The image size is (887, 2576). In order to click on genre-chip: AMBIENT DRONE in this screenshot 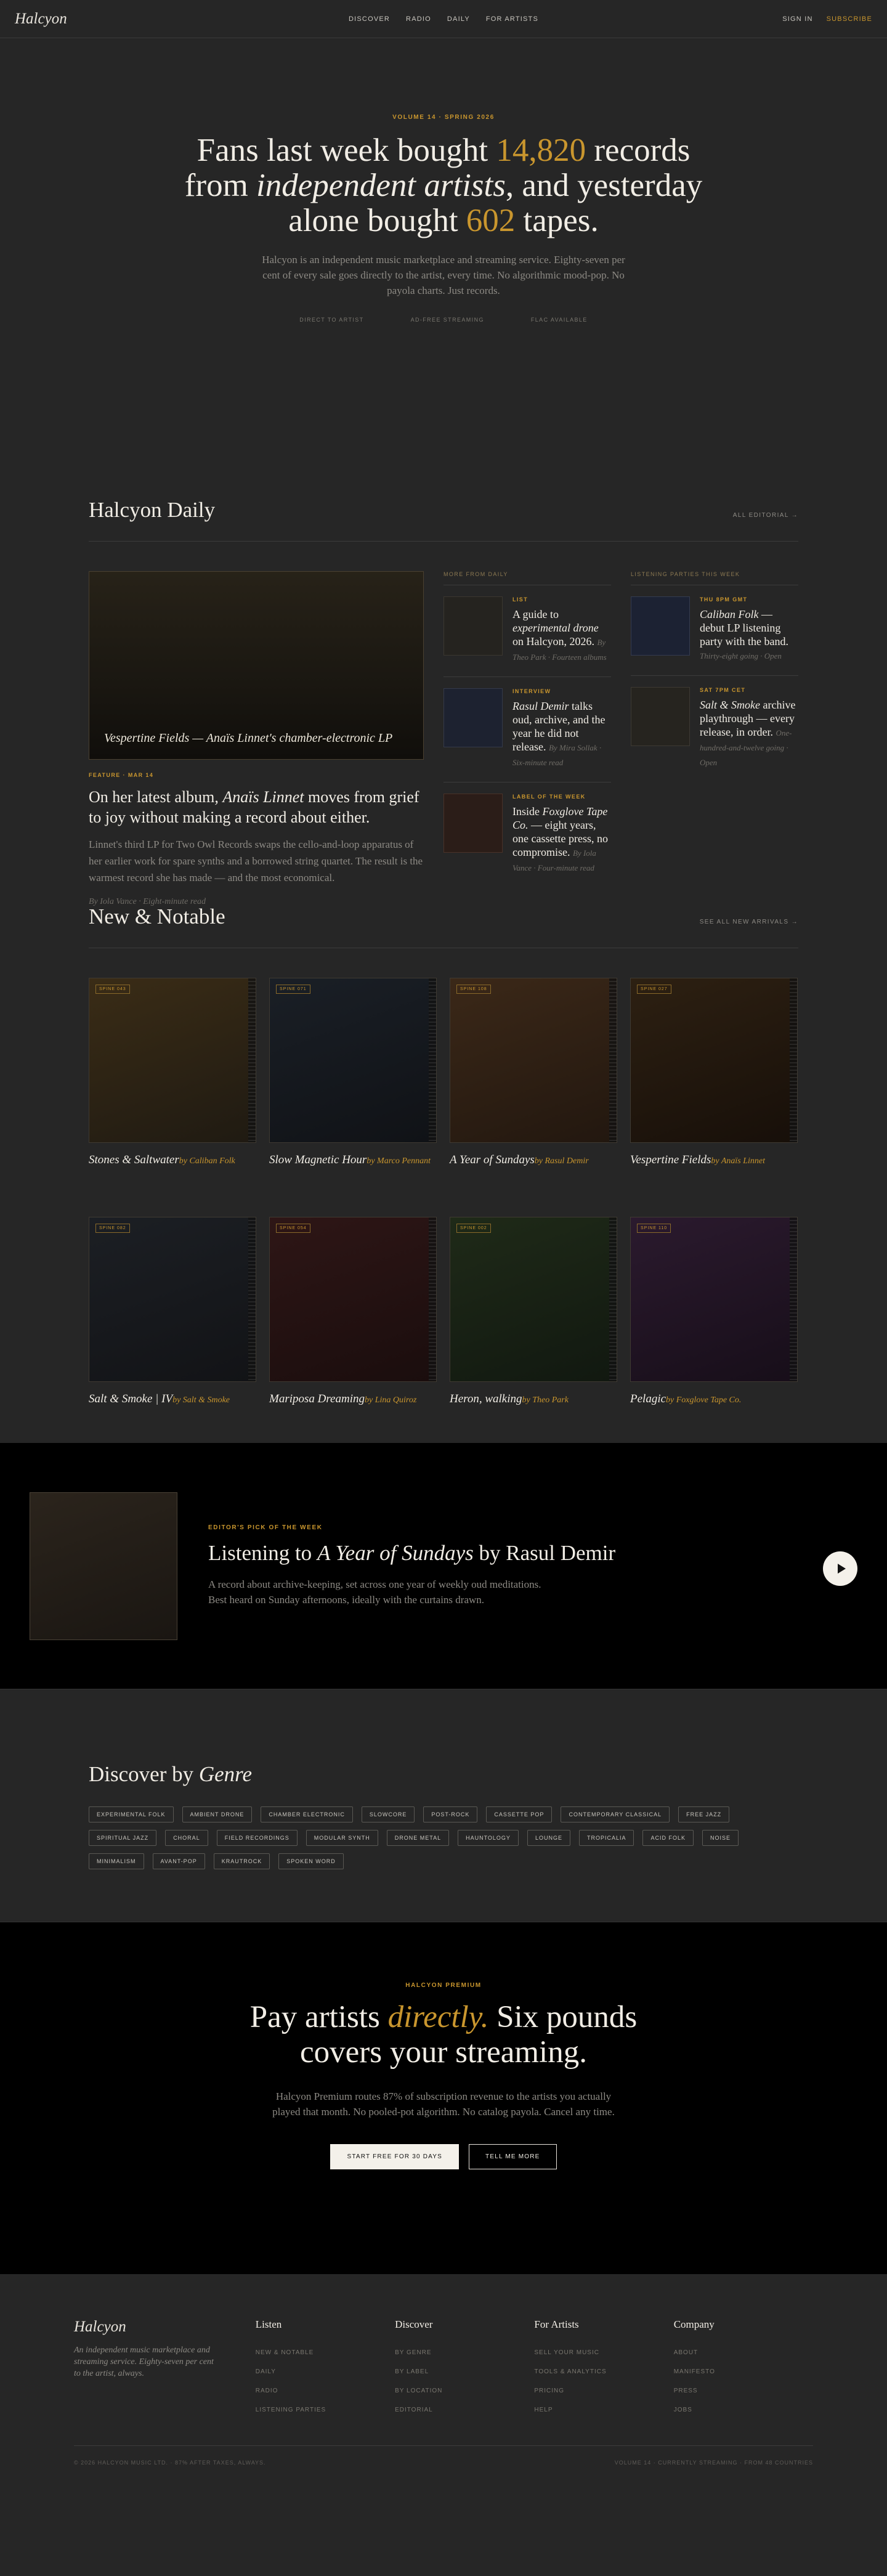, I will do `click(218, 1814)`.